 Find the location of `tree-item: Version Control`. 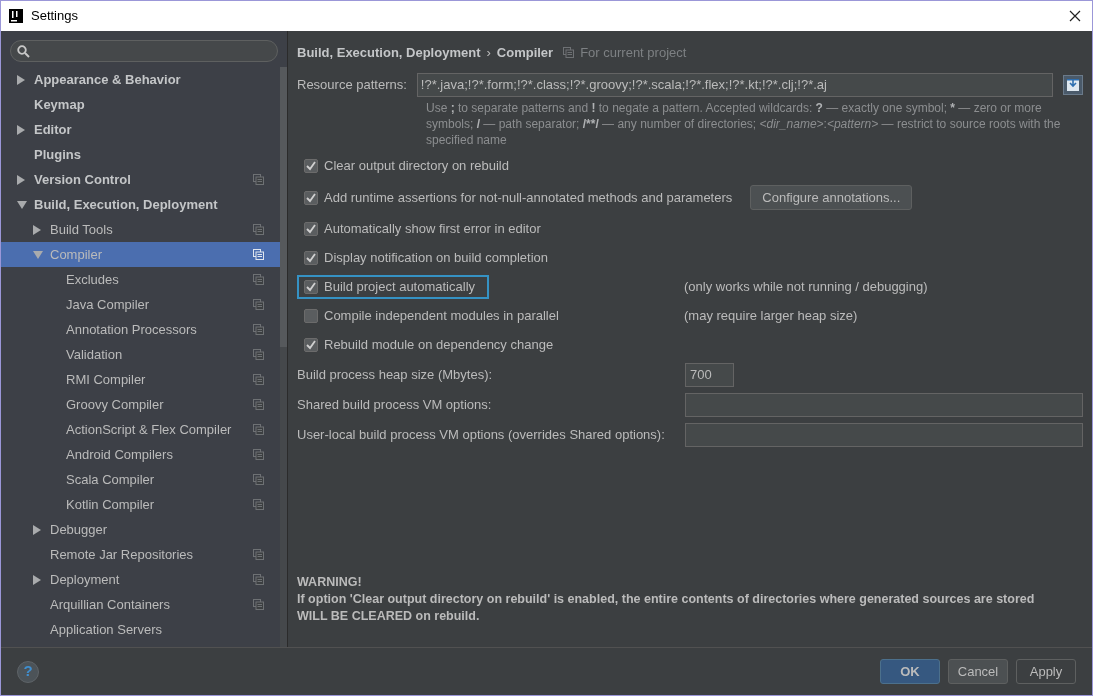

tree-item: Version Control is located at coordinates (140, 179).